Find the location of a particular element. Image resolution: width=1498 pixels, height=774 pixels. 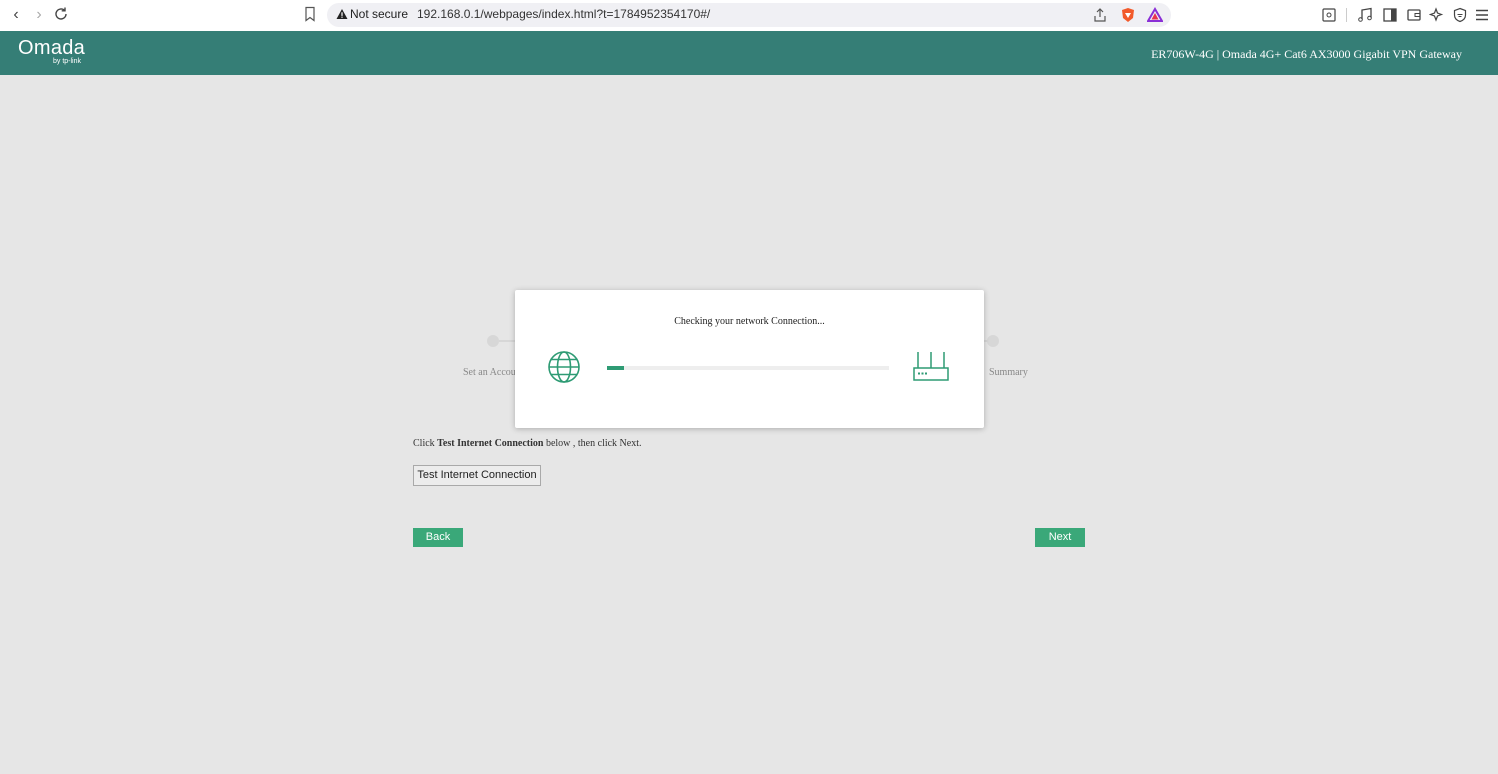

bookmark-icon is located at coordinates (310, 14).